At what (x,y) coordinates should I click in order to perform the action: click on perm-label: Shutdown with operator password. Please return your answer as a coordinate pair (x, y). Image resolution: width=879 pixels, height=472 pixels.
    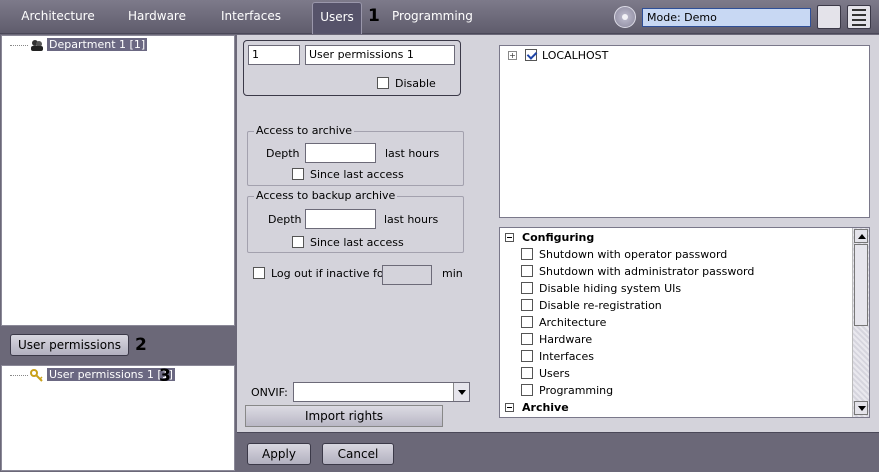
    Looking at the image, I should click on (633, 254).